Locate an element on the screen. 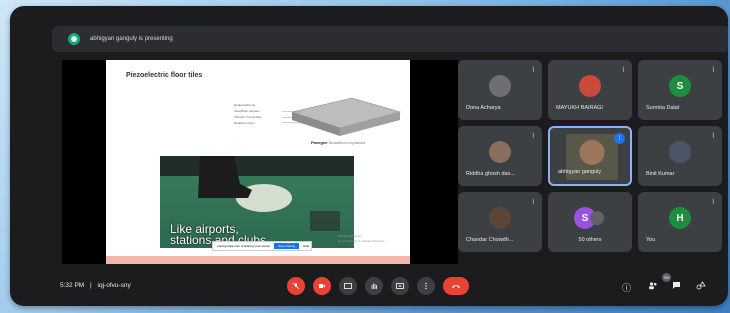 The height and width of the screenshot is (313, 730). shapes-glyph is located at coordinates (701, 285).